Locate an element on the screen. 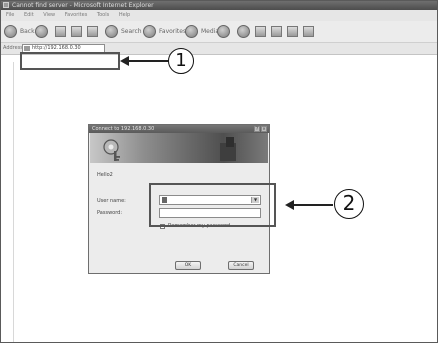 This screenshot has width=438, height=343. search-button: Search is located at coordinates (123, 31).